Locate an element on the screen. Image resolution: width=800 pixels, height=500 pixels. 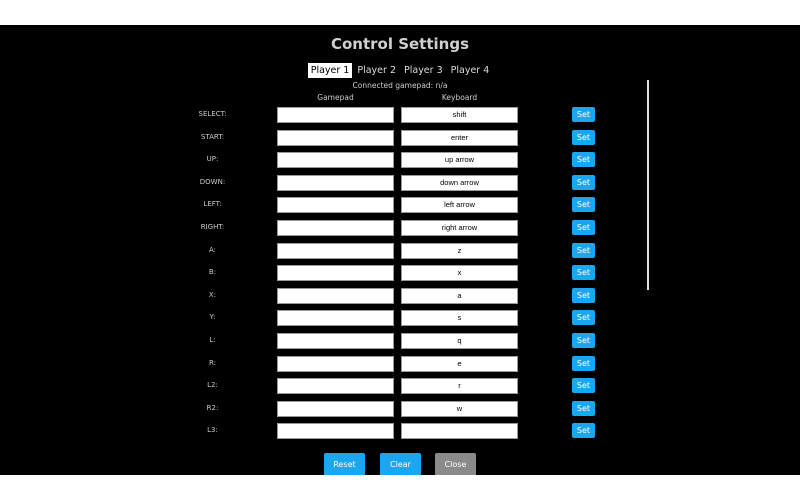
dialog-title: Control Settings is located at coordinates (400, 44).